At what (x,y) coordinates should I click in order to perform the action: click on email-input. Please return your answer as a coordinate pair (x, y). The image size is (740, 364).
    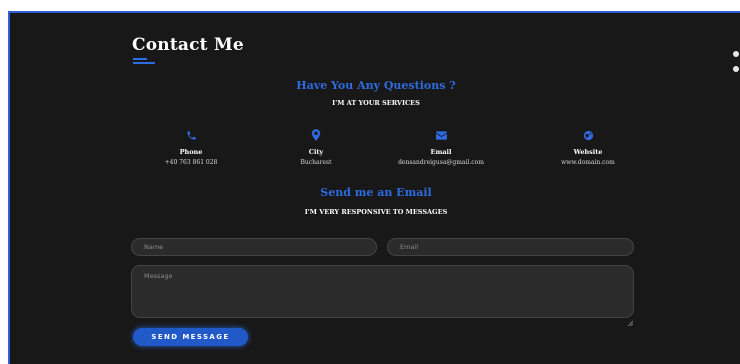
    Looking at the image, I should click on (510, 247).